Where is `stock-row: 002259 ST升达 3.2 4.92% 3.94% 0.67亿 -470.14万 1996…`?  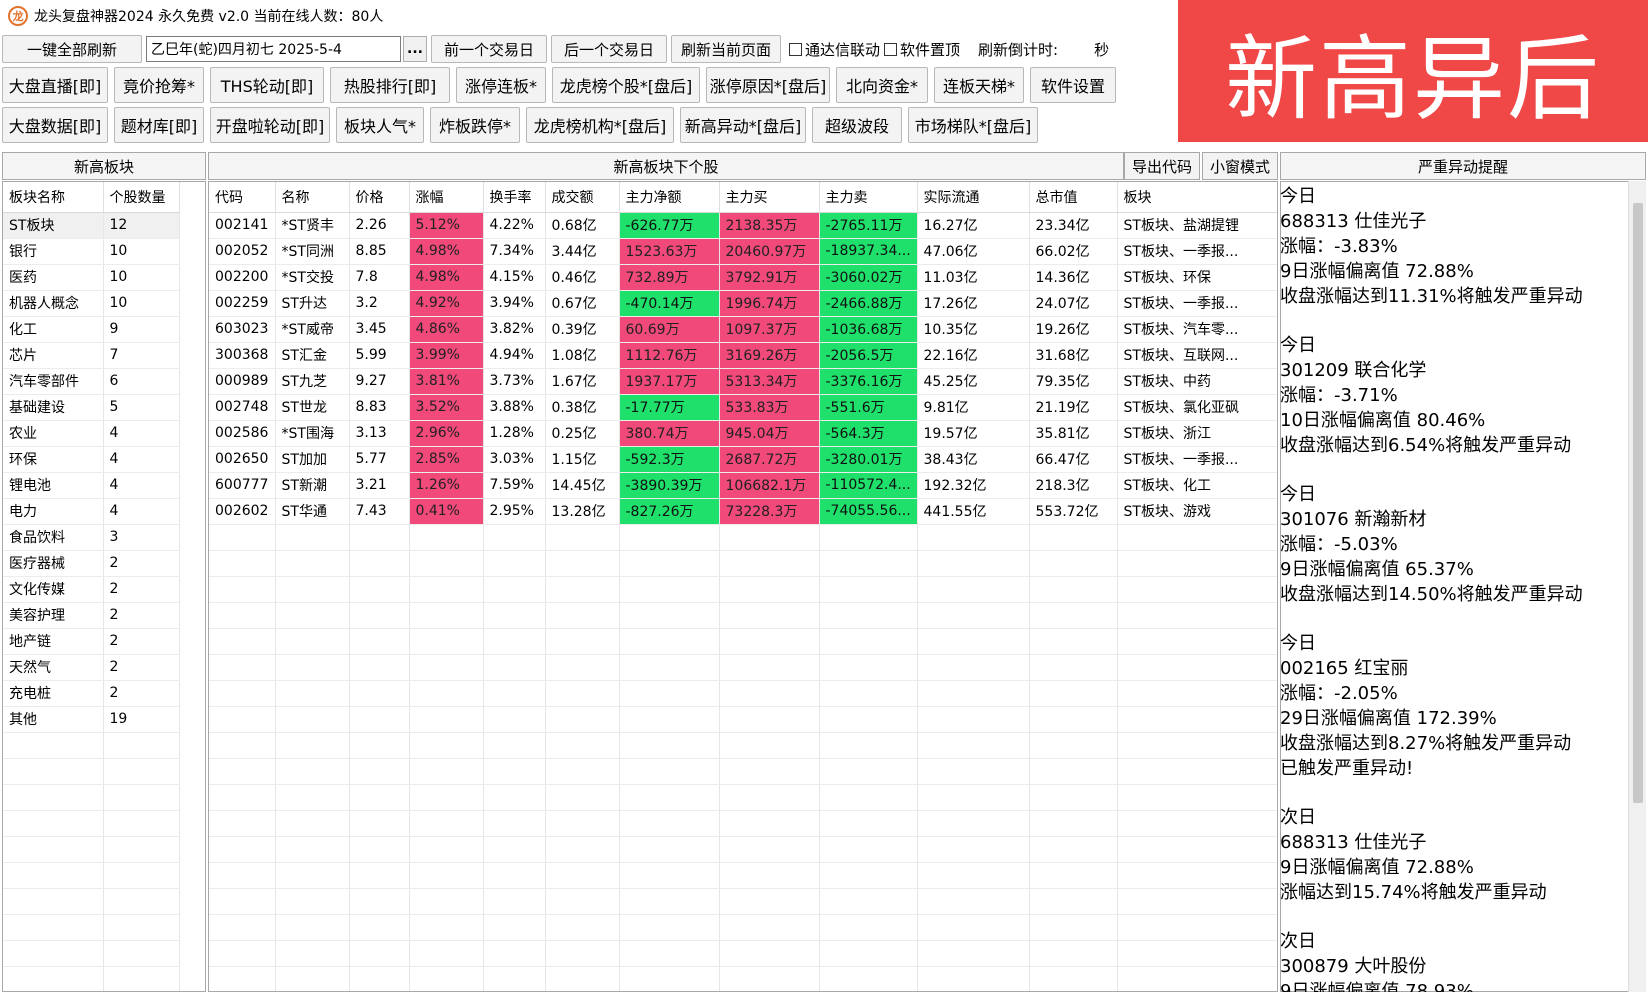 stock-row: 002259 ST升达 3.2 4.92% 3.94% 0.67亿 -470.14万 1996… is located at coordinates (743, 303).